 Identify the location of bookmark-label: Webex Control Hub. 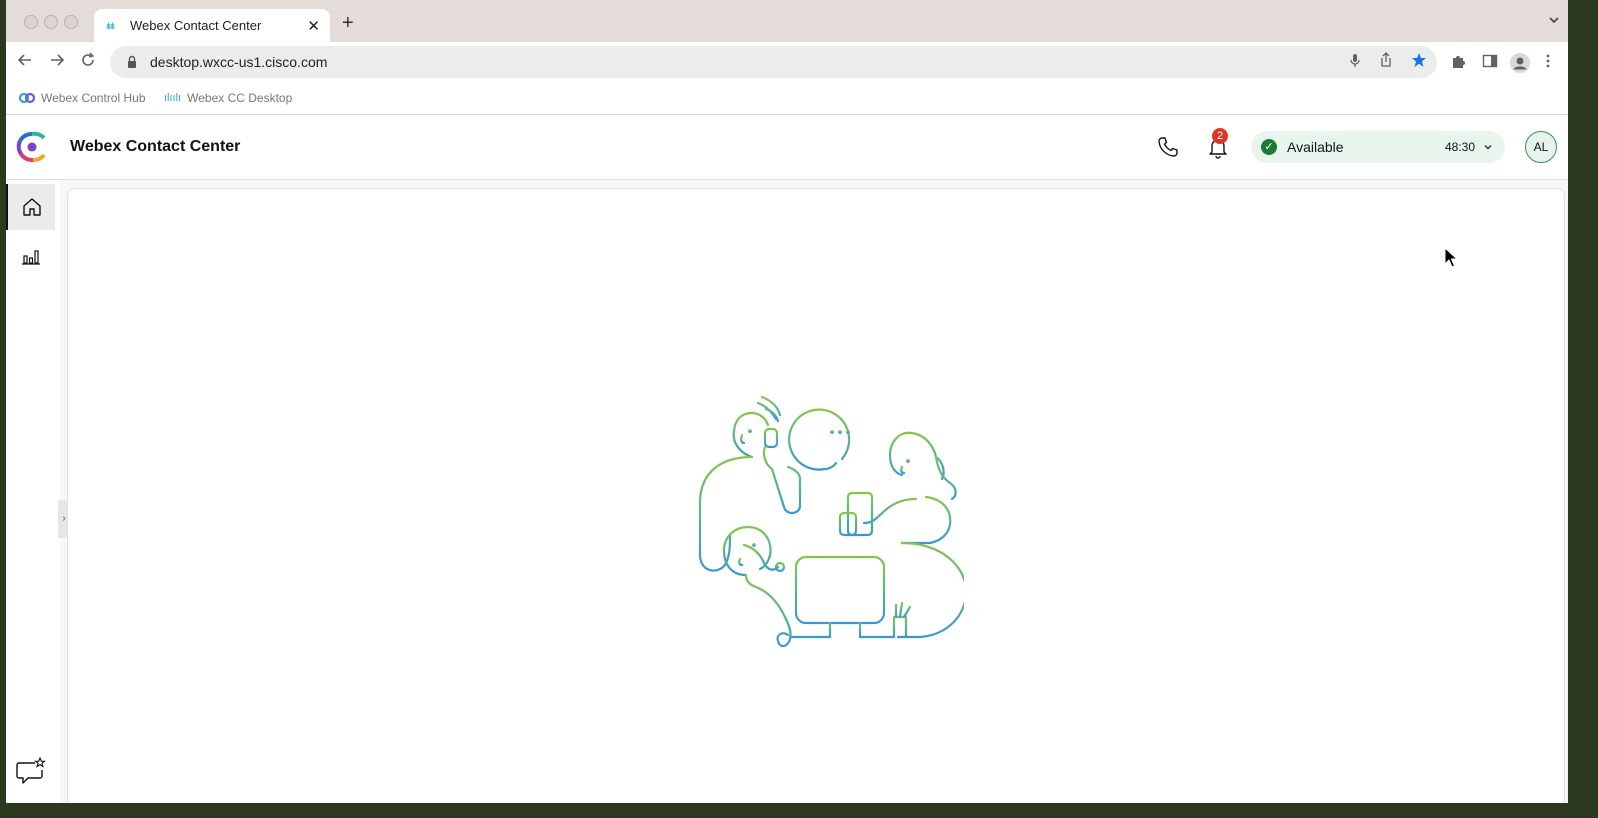
(93, 98).